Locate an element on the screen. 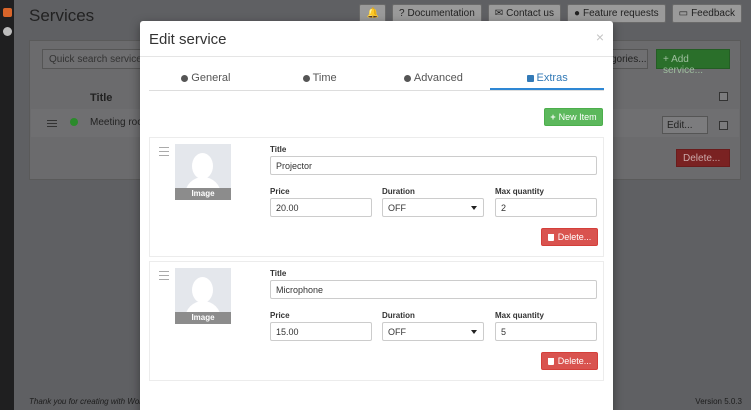 The image size is (751, 410). gears-icon is located at coordinates (407, 78).